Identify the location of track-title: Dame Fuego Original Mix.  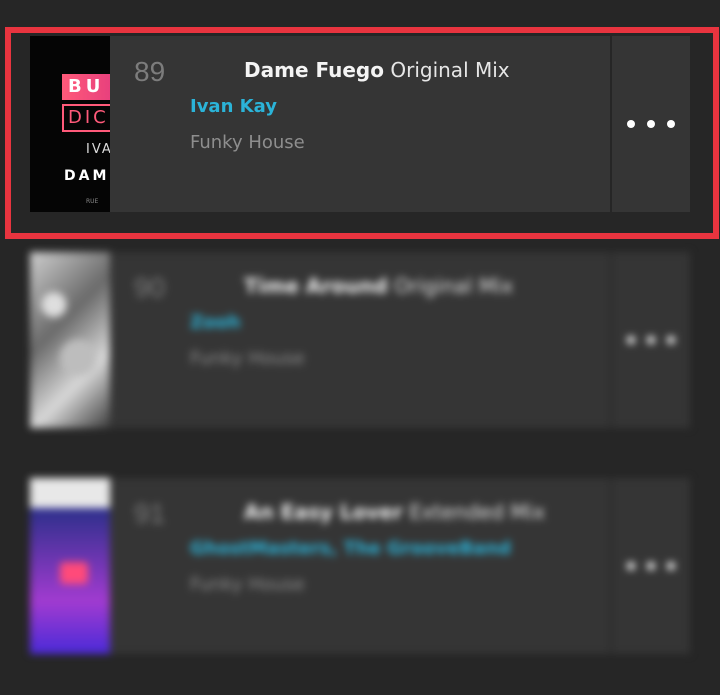
(377, 70).